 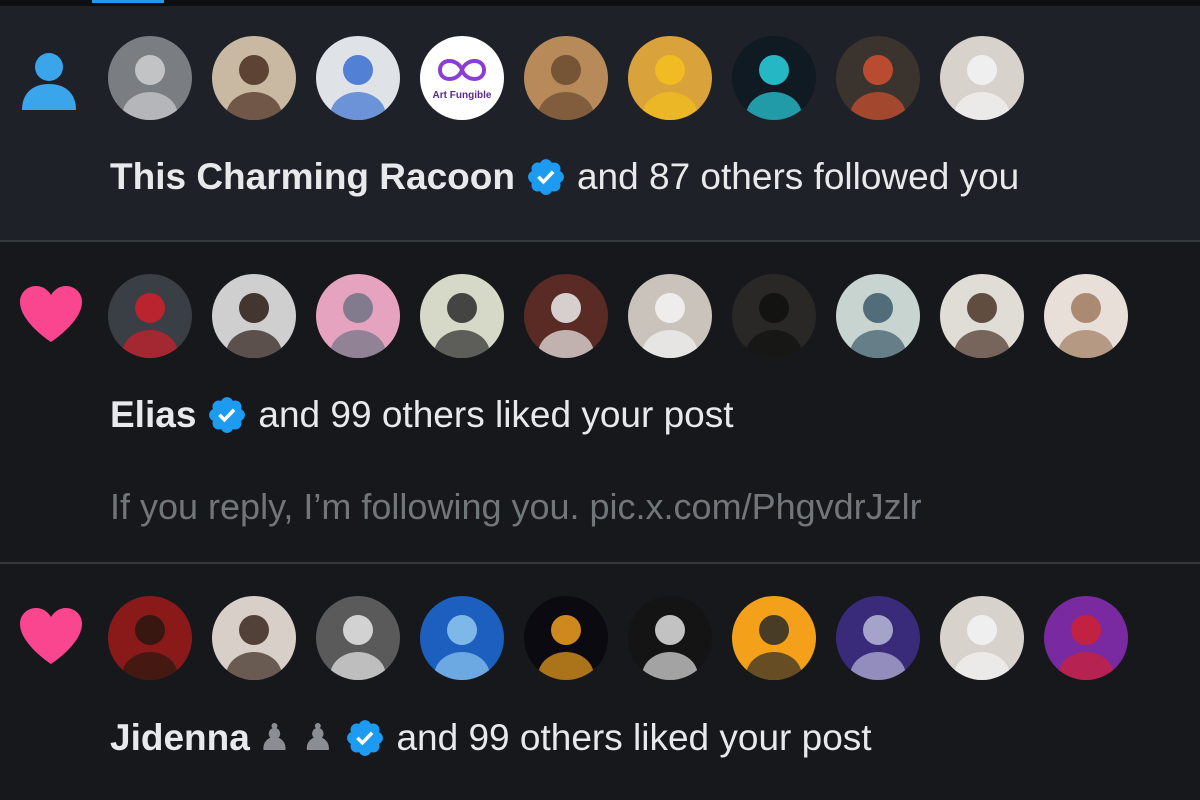 I want to click on person-icon, so click(x=49, y=81).